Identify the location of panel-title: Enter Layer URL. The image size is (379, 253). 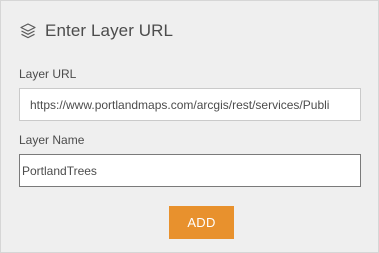
(109, 30).